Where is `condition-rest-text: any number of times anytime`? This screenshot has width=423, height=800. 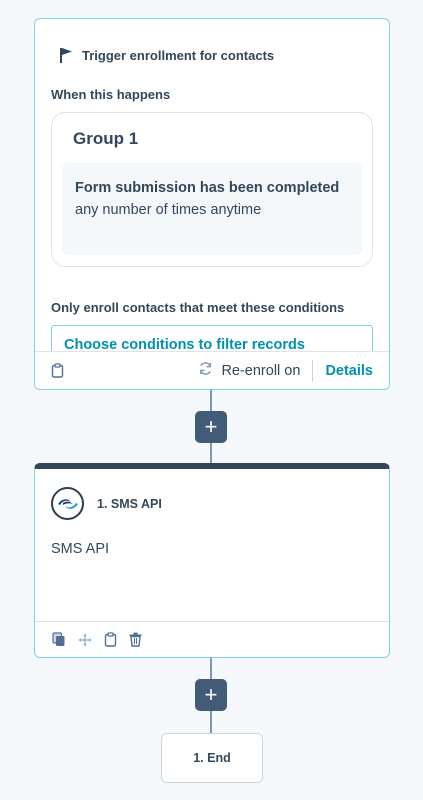 condition-rest-text: any number of times anytime is located at coordinates (168, 210).